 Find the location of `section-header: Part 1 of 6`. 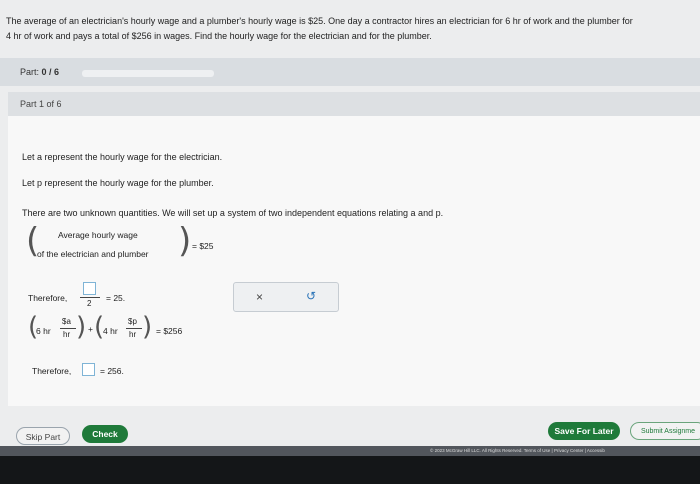

section-header: Part 1 of 6 is located at coordinates (354, 104).